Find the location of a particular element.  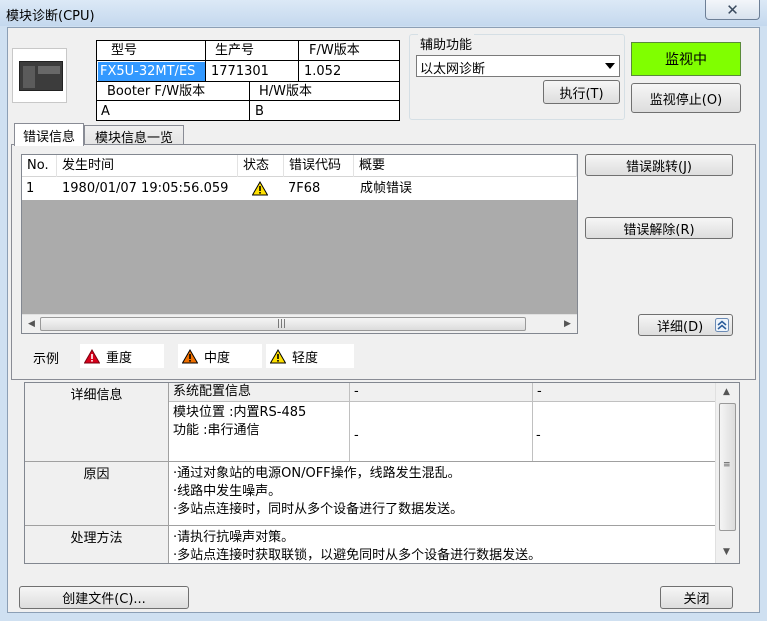

window-close-button: ✕ is located at coordinates (732, 10).